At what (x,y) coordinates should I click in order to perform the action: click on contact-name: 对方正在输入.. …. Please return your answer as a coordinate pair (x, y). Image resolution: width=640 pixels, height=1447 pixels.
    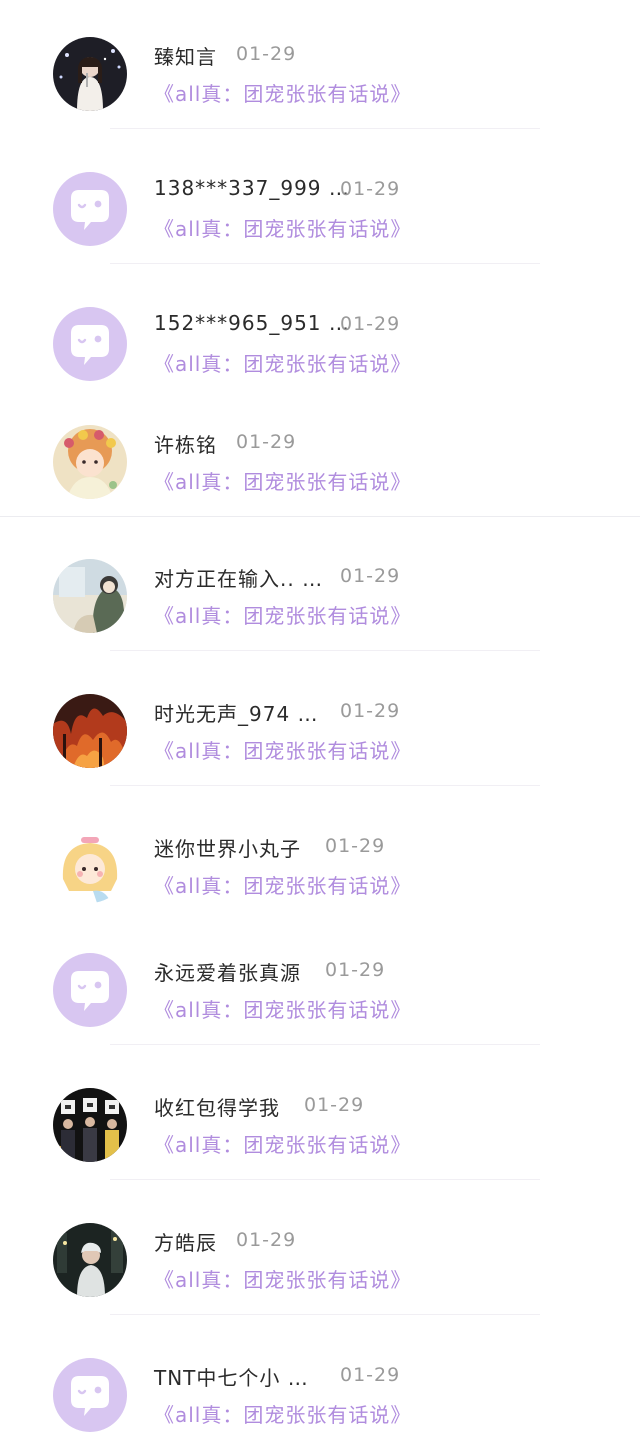
    Looking at the image, I should click on (239, 579).